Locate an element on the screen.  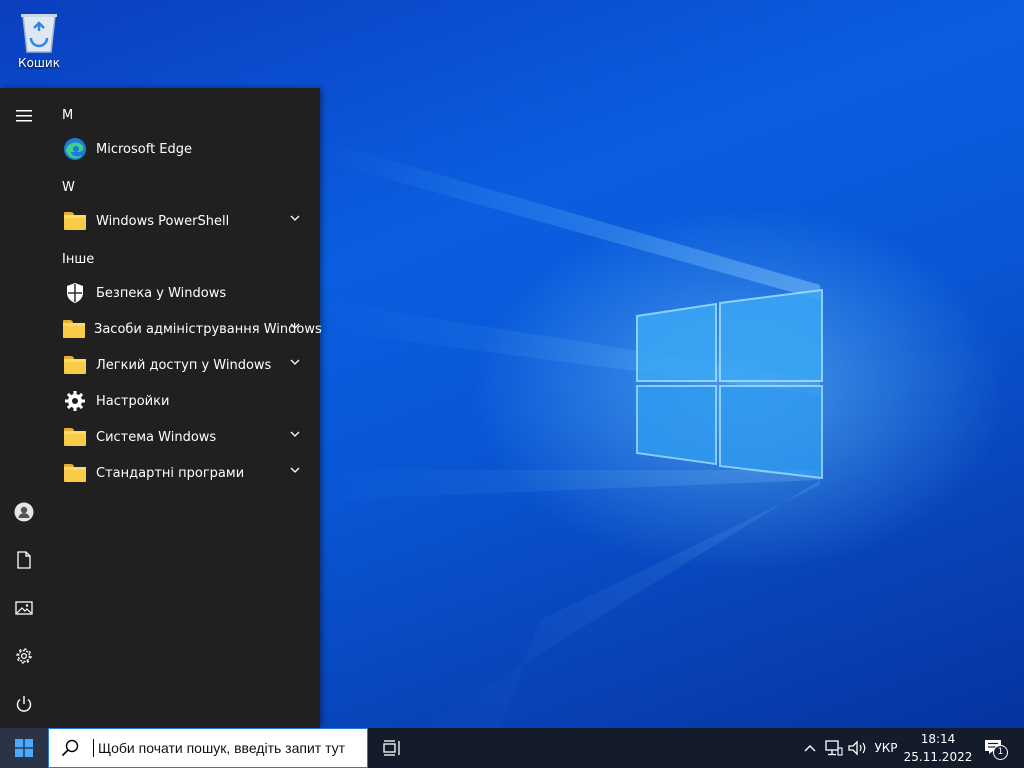
power-icon is located at coordinates (24, 704).